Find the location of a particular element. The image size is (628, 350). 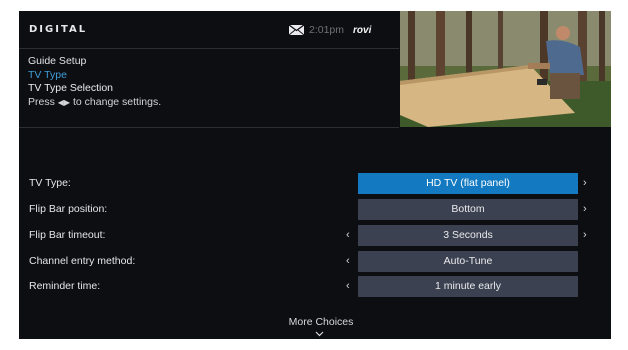

video-frame-image is located at coordinates (505, 69).